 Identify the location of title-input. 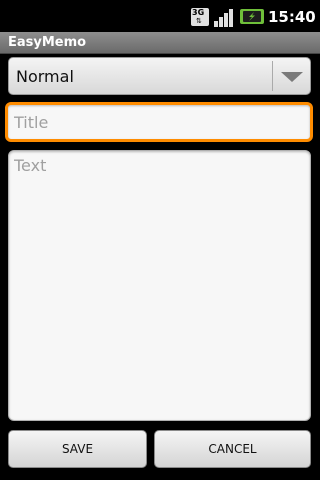
(159, 122).